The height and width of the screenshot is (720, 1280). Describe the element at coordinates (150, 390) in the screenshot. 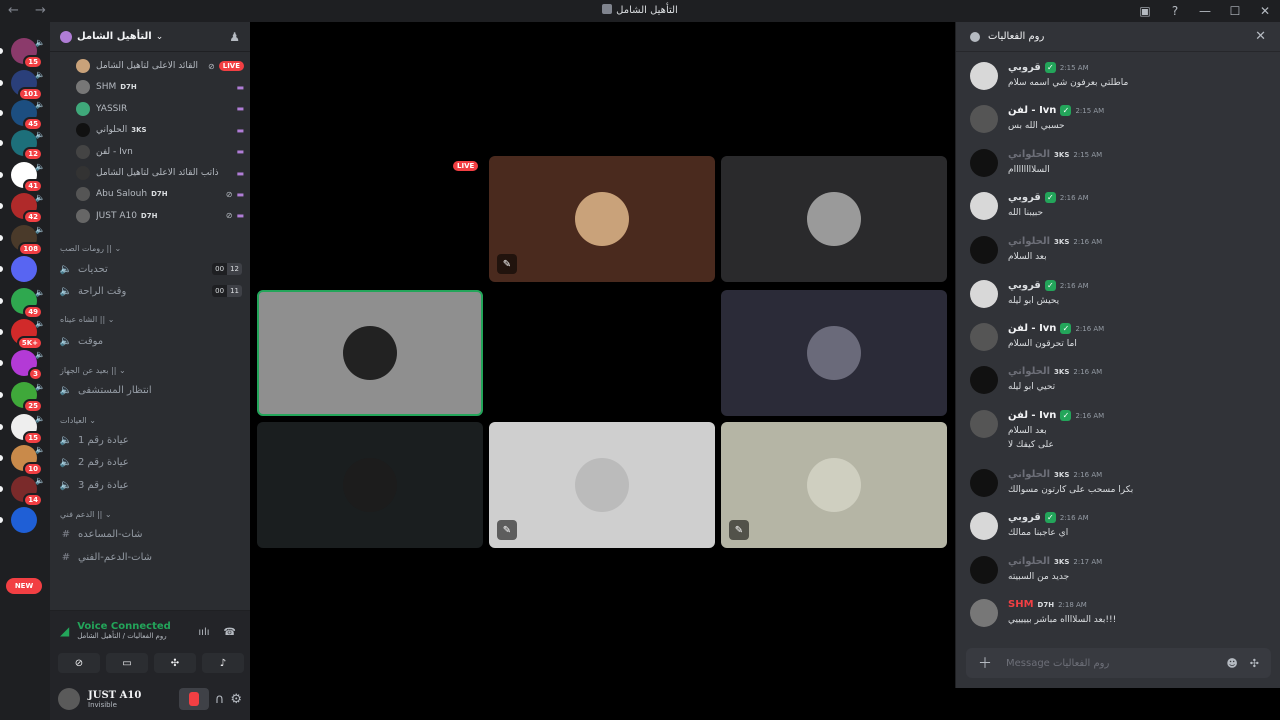

I see `channel-item: 🔈 انتظار المستشفى` at that location.